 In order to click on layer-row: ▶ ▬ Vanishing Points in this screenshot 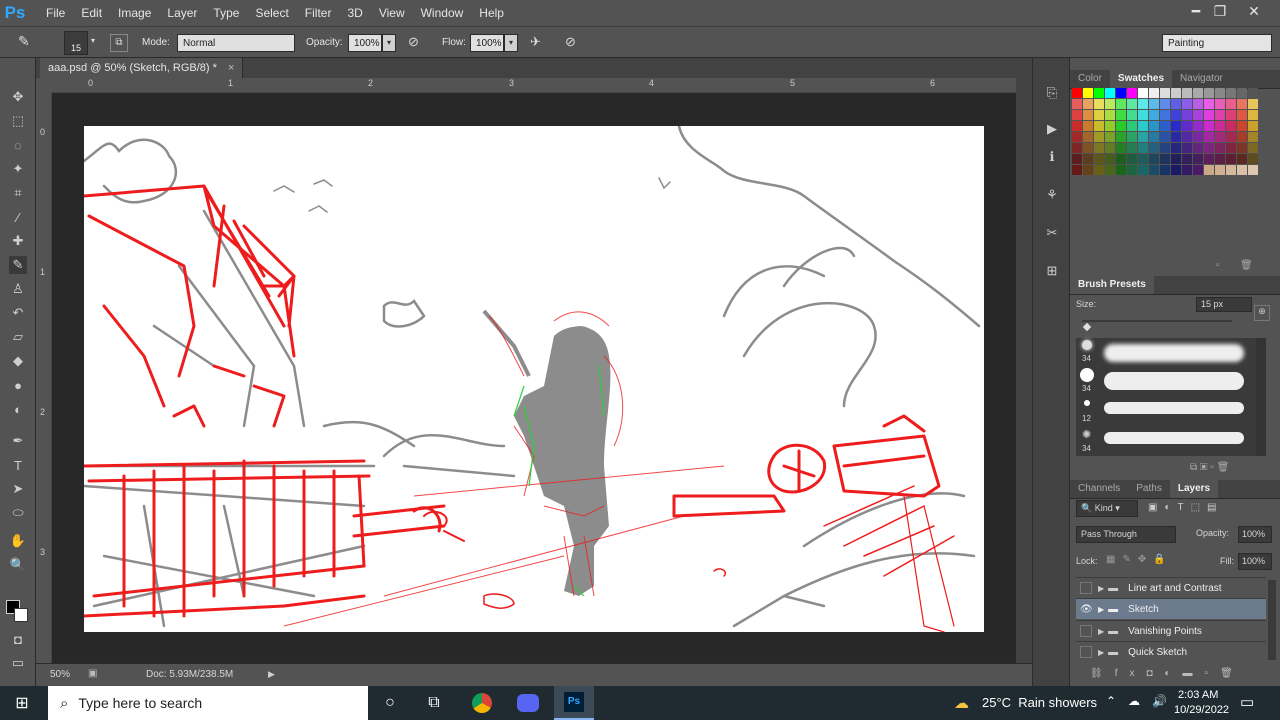, I will do `click(1171, 630)`.